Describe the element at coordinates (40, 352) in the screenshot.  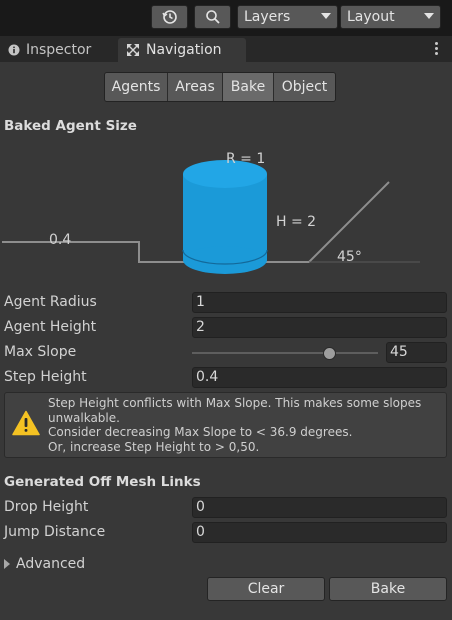
I see `max-slope-label: Max Slope` at that location.